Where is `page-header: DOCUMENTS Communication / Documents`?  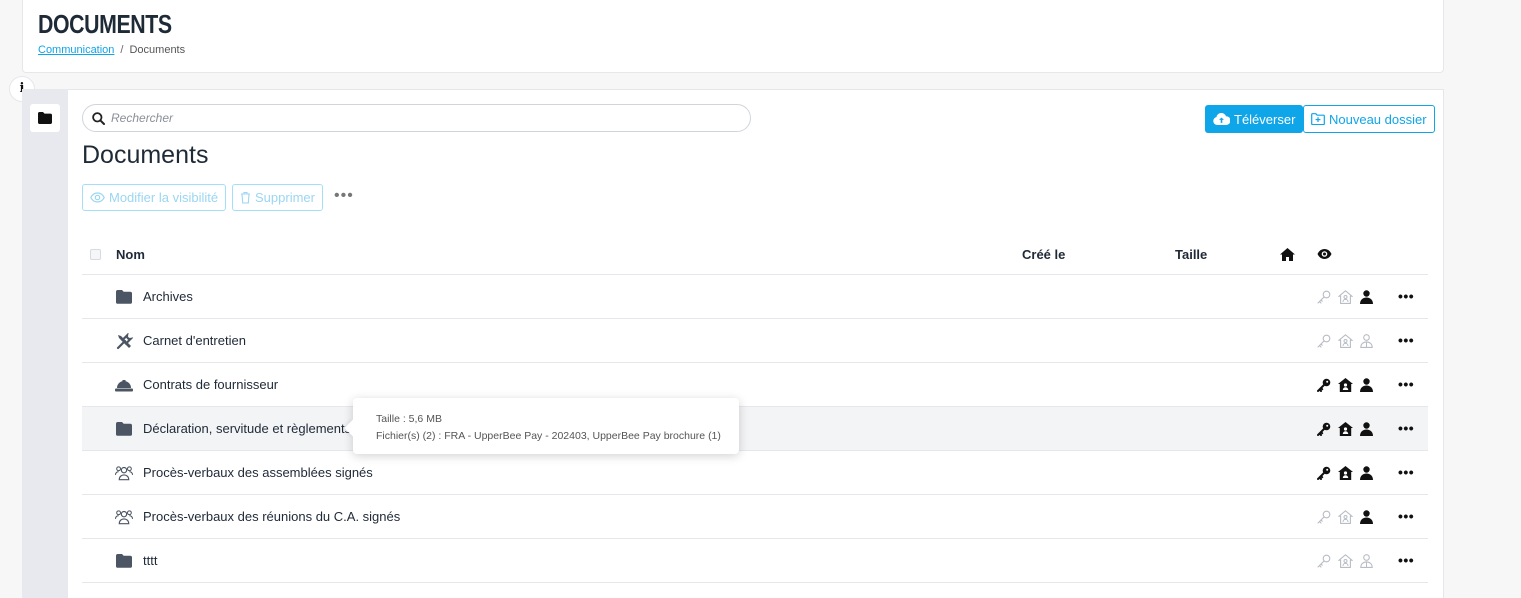
page-header: DOCUMENTS Communication / Documents is located at coordinates (733, 36).